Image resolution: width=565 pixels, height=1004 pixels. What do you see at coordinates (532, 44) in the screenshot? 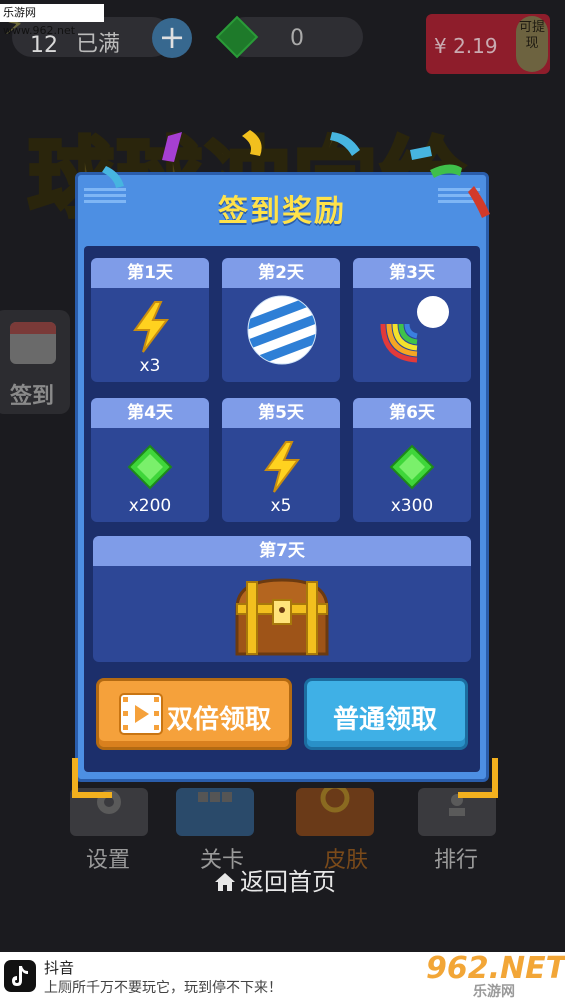
I see `withdraw-tag: 可提现` at bounding box center [532, 44].